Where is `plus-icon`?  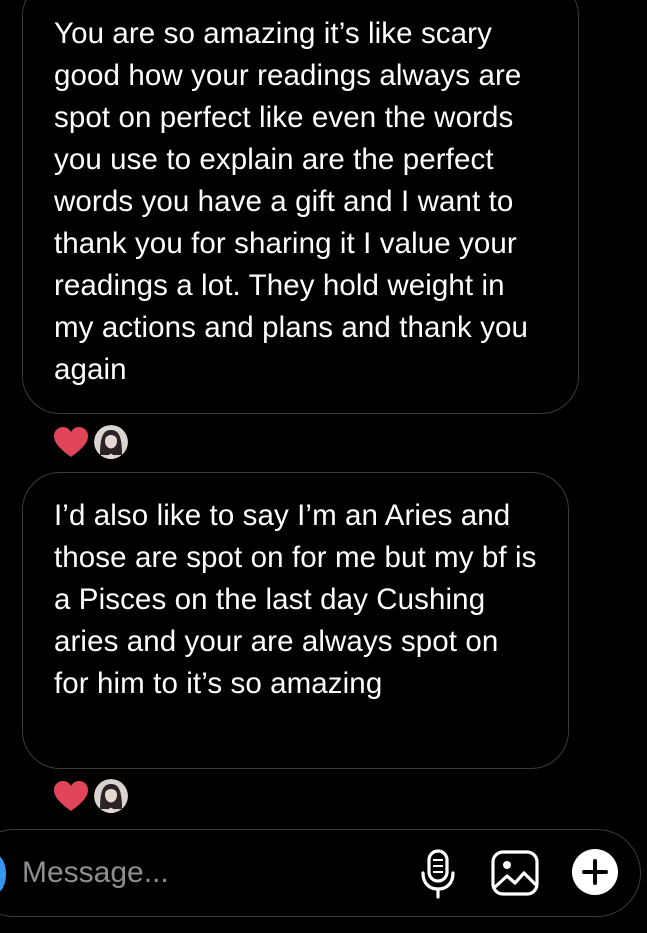 plus-icon is located at coordinates (595, 872).